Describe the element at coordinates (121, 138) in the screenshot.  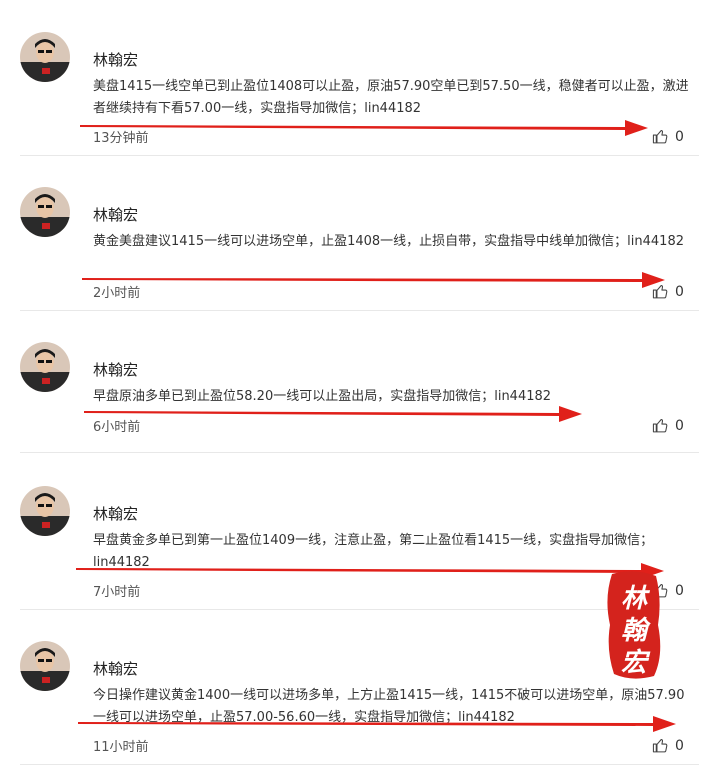
I see `post-time: 13分钟前` at that location.